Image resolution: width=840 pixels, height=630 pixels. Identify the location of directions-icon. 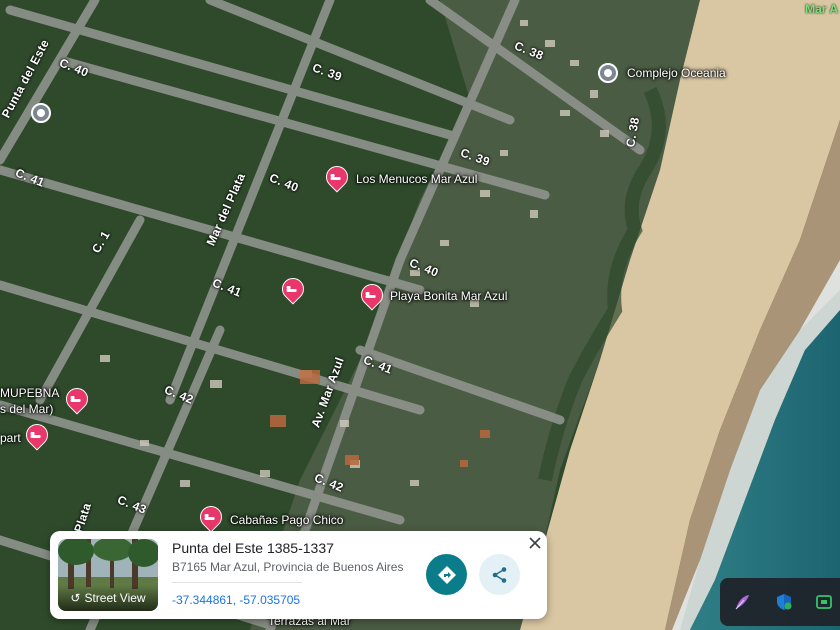
(446, 574).